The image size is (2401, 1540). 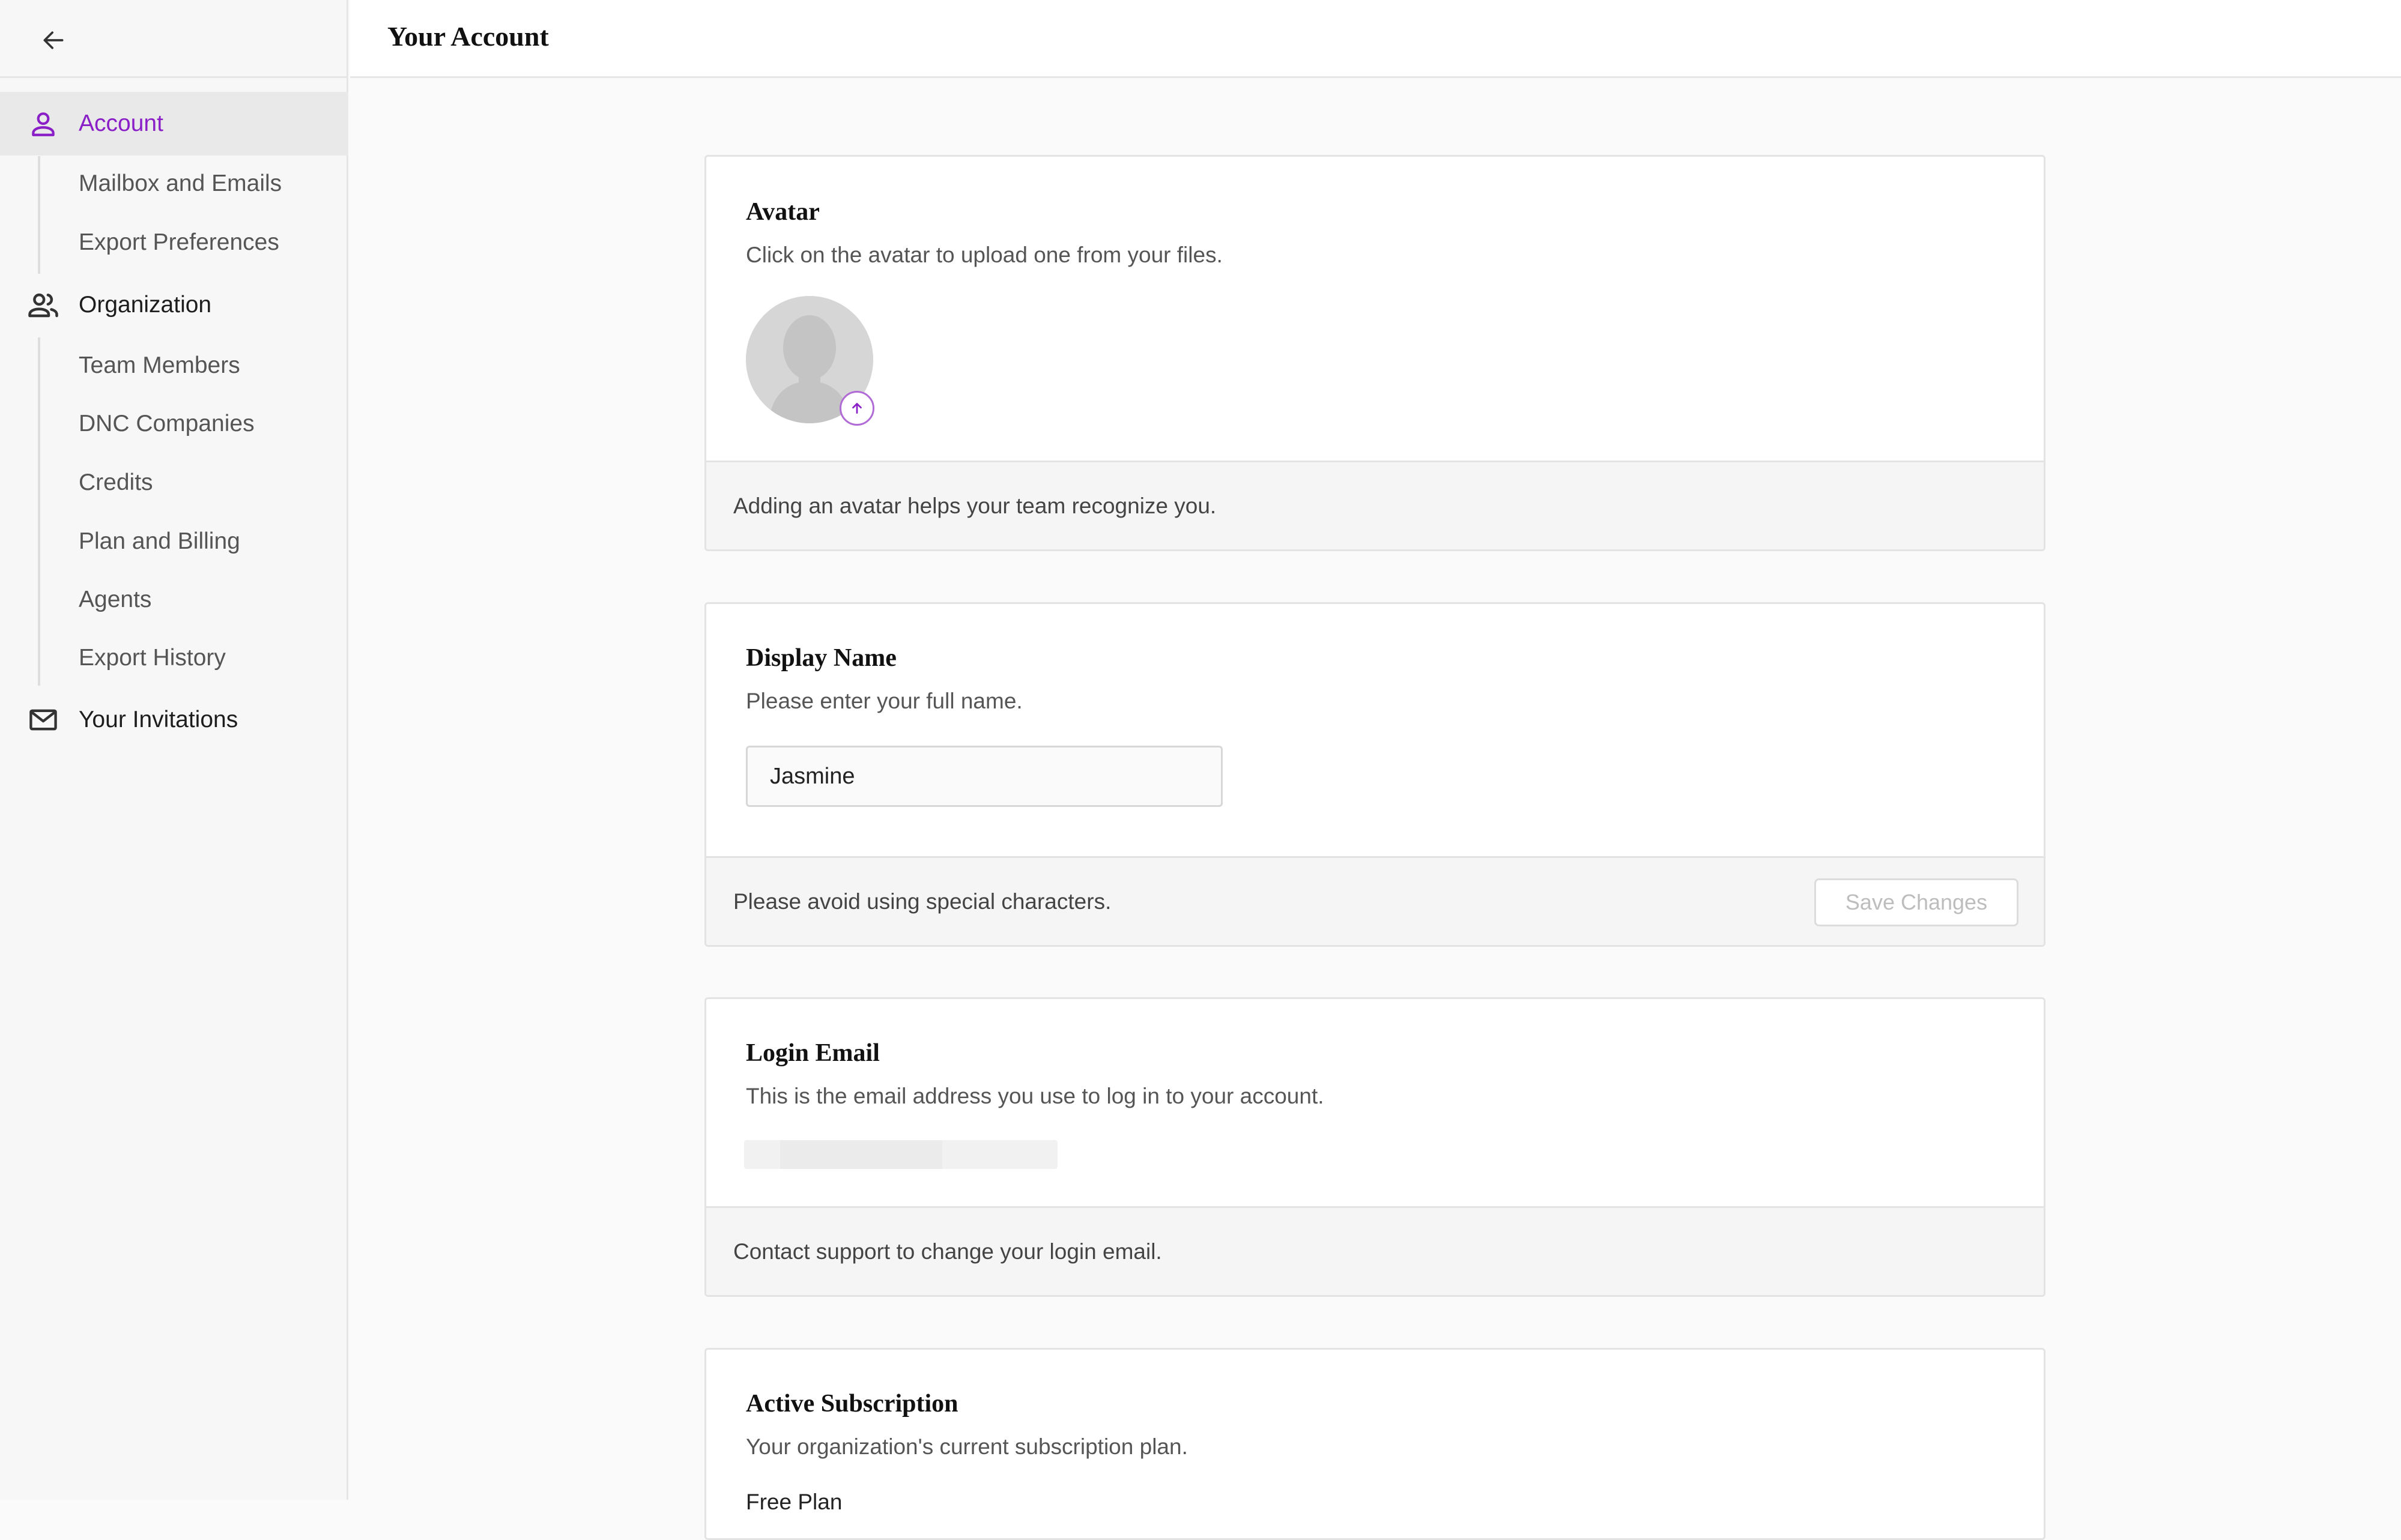 I want to click on sidebar-item-export-preferences: Export Preferences, so click(x=179, y=242).